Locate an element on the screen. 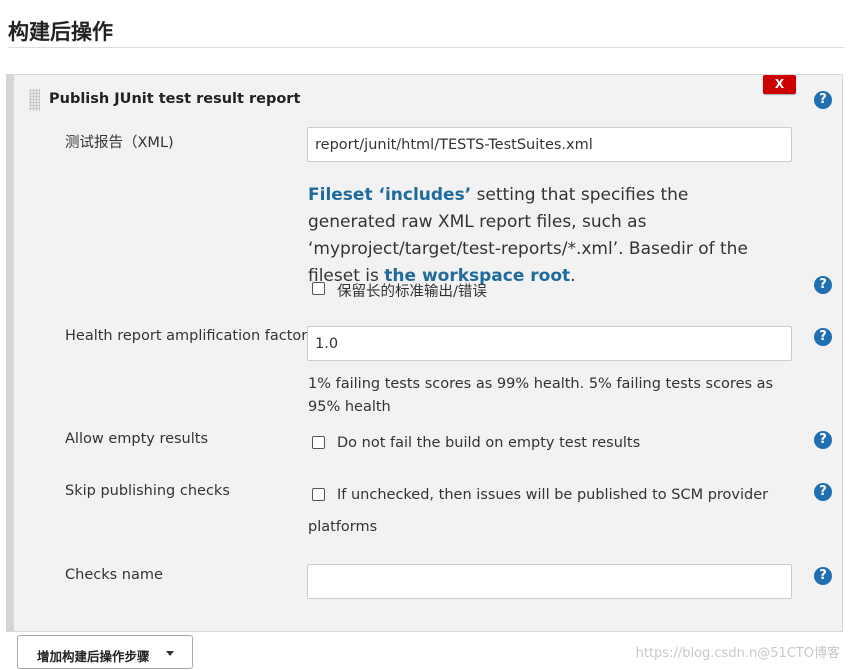  add-post-build-step-button: 增加构建后操作步骤 is located at coordinates (105, 652).